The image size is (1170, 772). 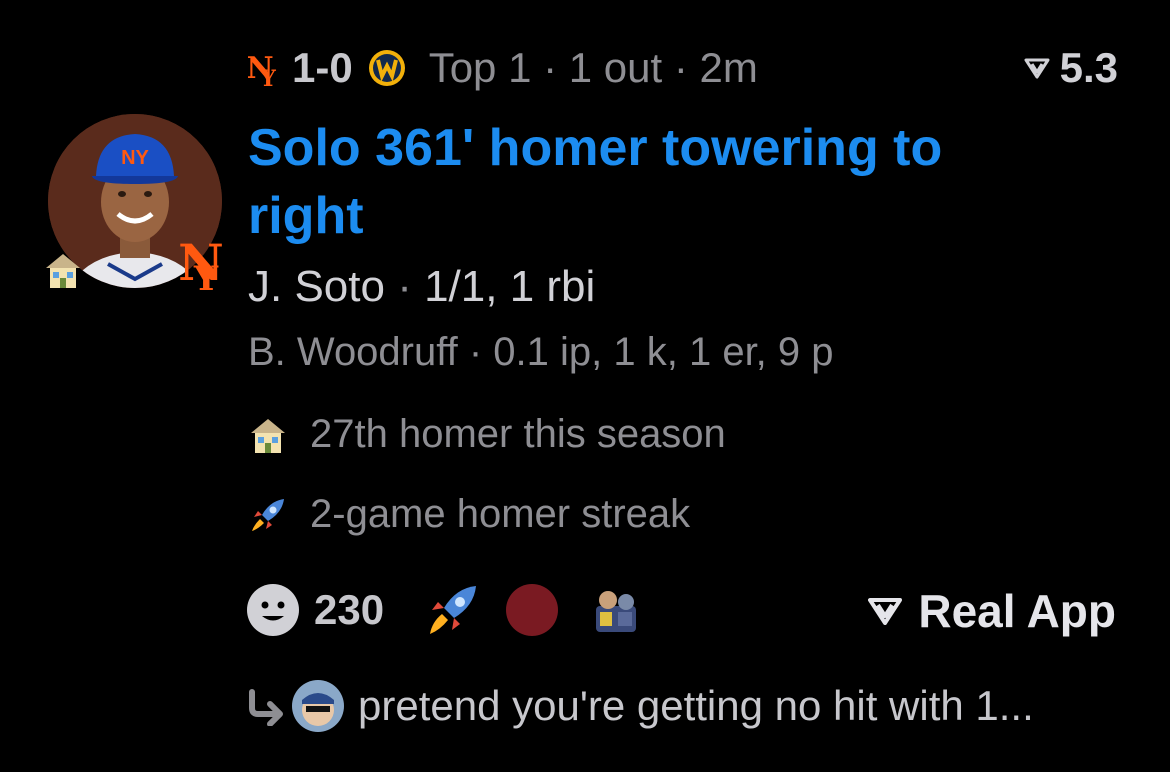 I want to click on play-headline: Solo 361' homer towering to right, so click(x=658, y=182).